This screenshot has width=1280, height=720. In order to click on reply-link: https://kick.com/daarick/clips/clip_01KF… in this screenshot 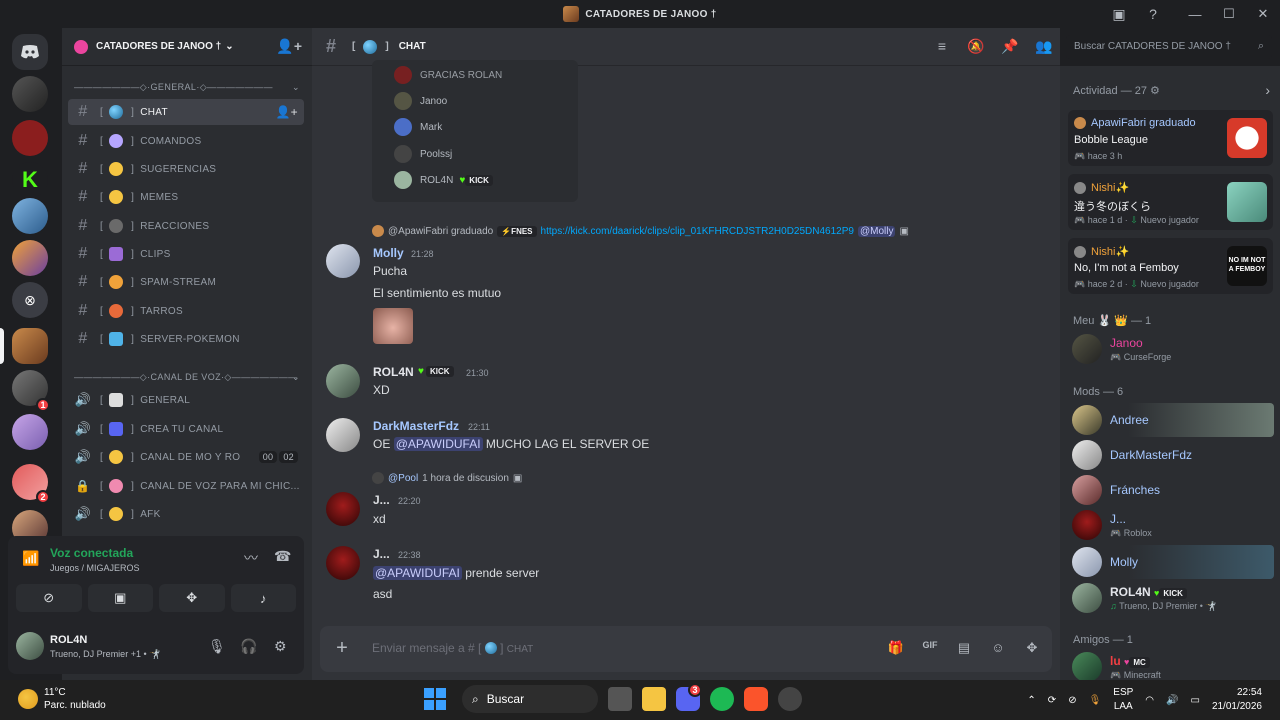, I will do `click(697, 231)`.